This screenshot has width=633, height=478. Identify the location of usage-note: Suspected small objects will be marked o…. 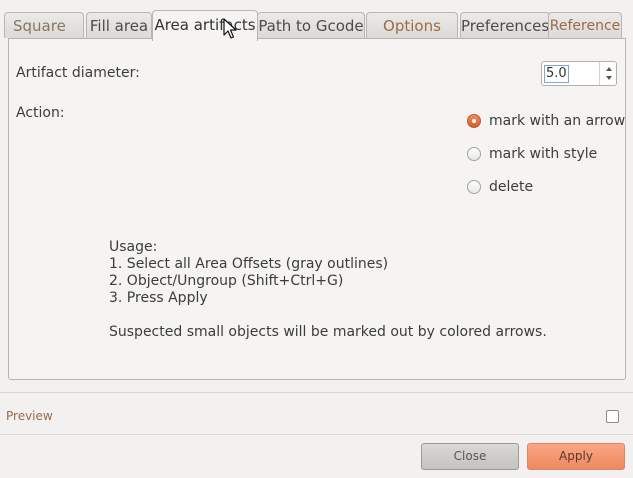
(328, 332).